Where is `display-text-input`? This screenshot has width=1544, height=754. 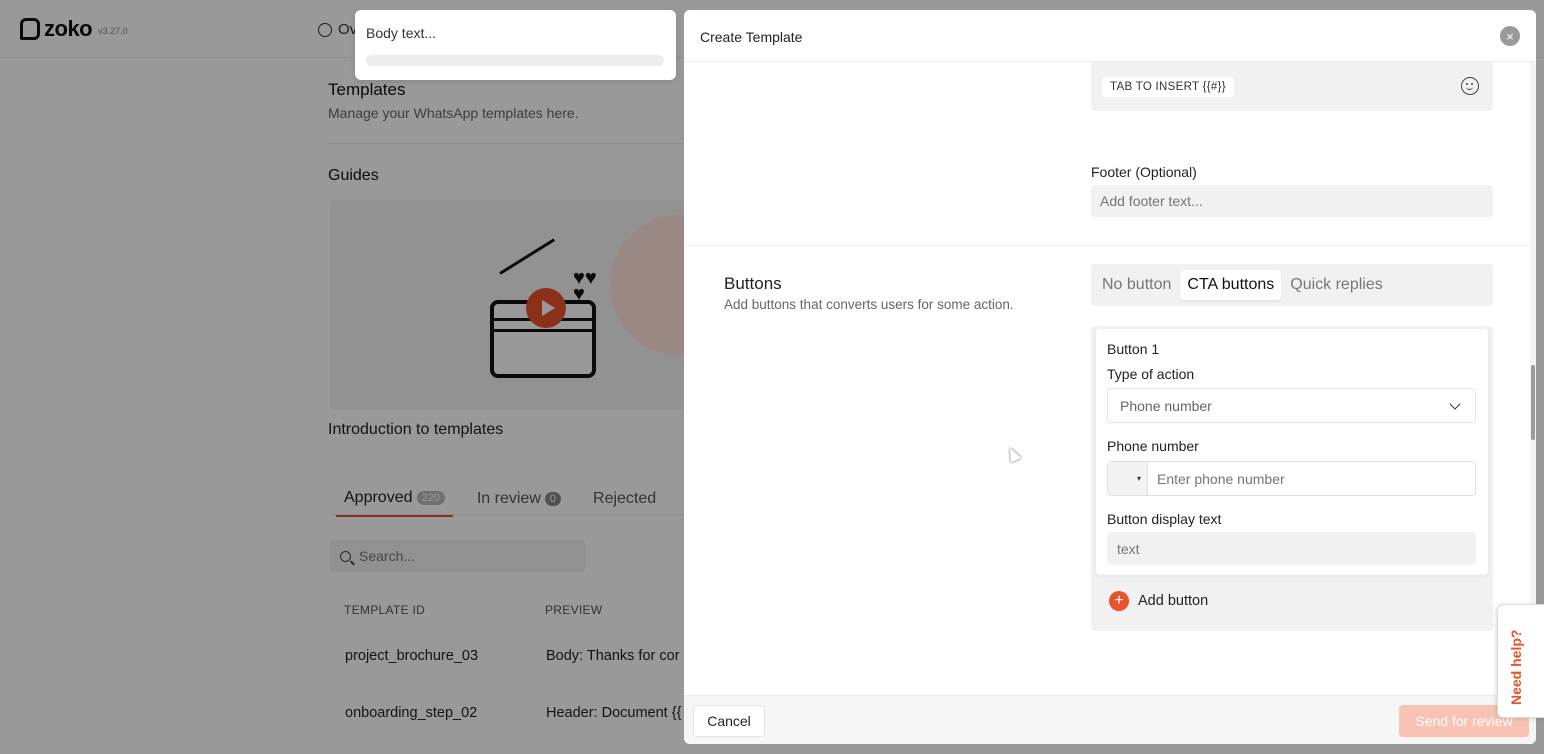
display-text-input is located at coordinates (1291, 548).